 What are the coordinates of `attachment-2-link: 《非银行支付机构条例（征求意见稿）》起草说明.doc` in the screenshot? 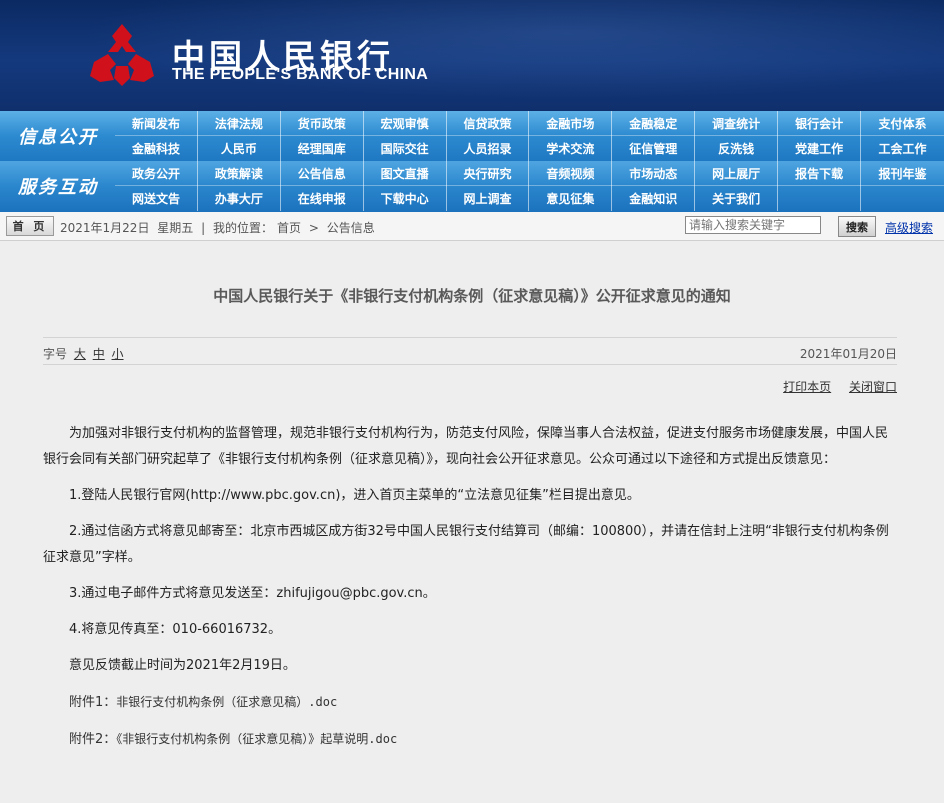 It's located at (256, 739).